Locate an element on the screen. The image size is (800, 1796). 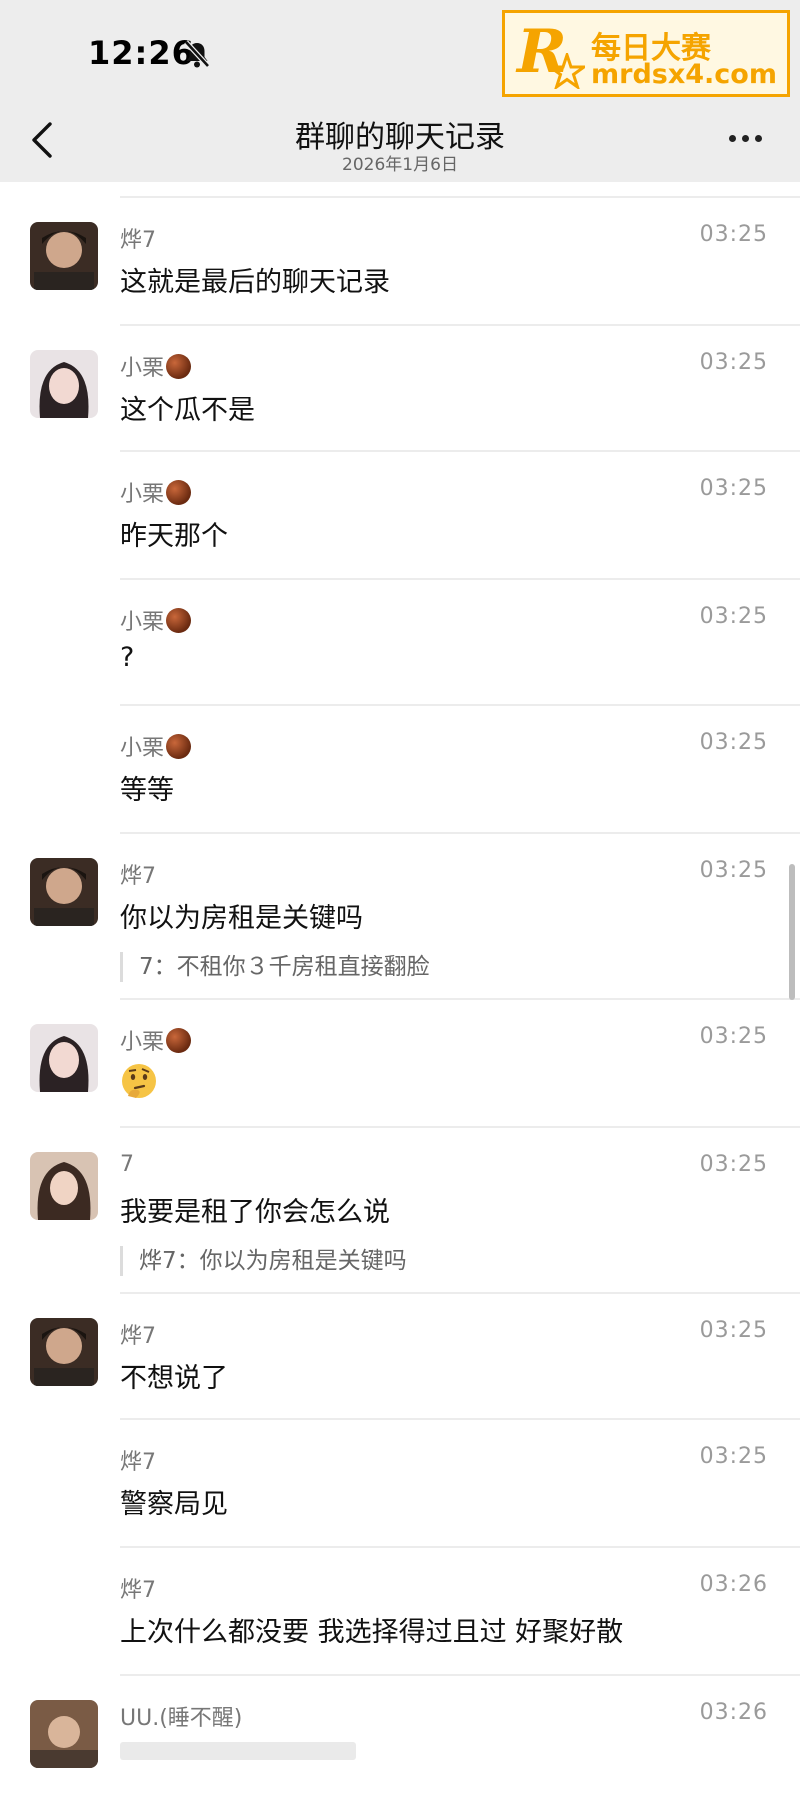
quoted-message: 7：不租你３千房租直接翻脸 is located at coordinates (275, 967).